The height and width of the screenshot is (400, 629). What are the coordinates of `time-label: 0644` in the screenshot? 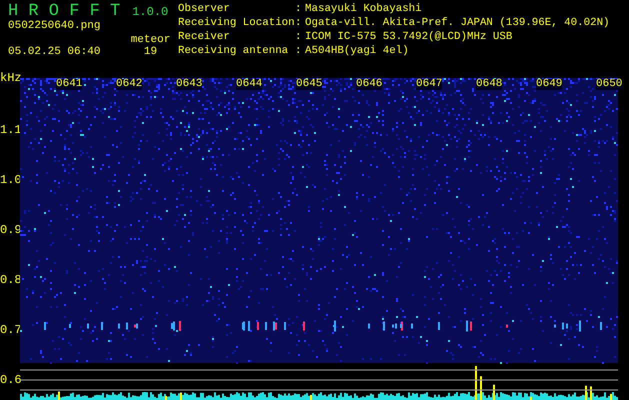 It's located at (249, 84).